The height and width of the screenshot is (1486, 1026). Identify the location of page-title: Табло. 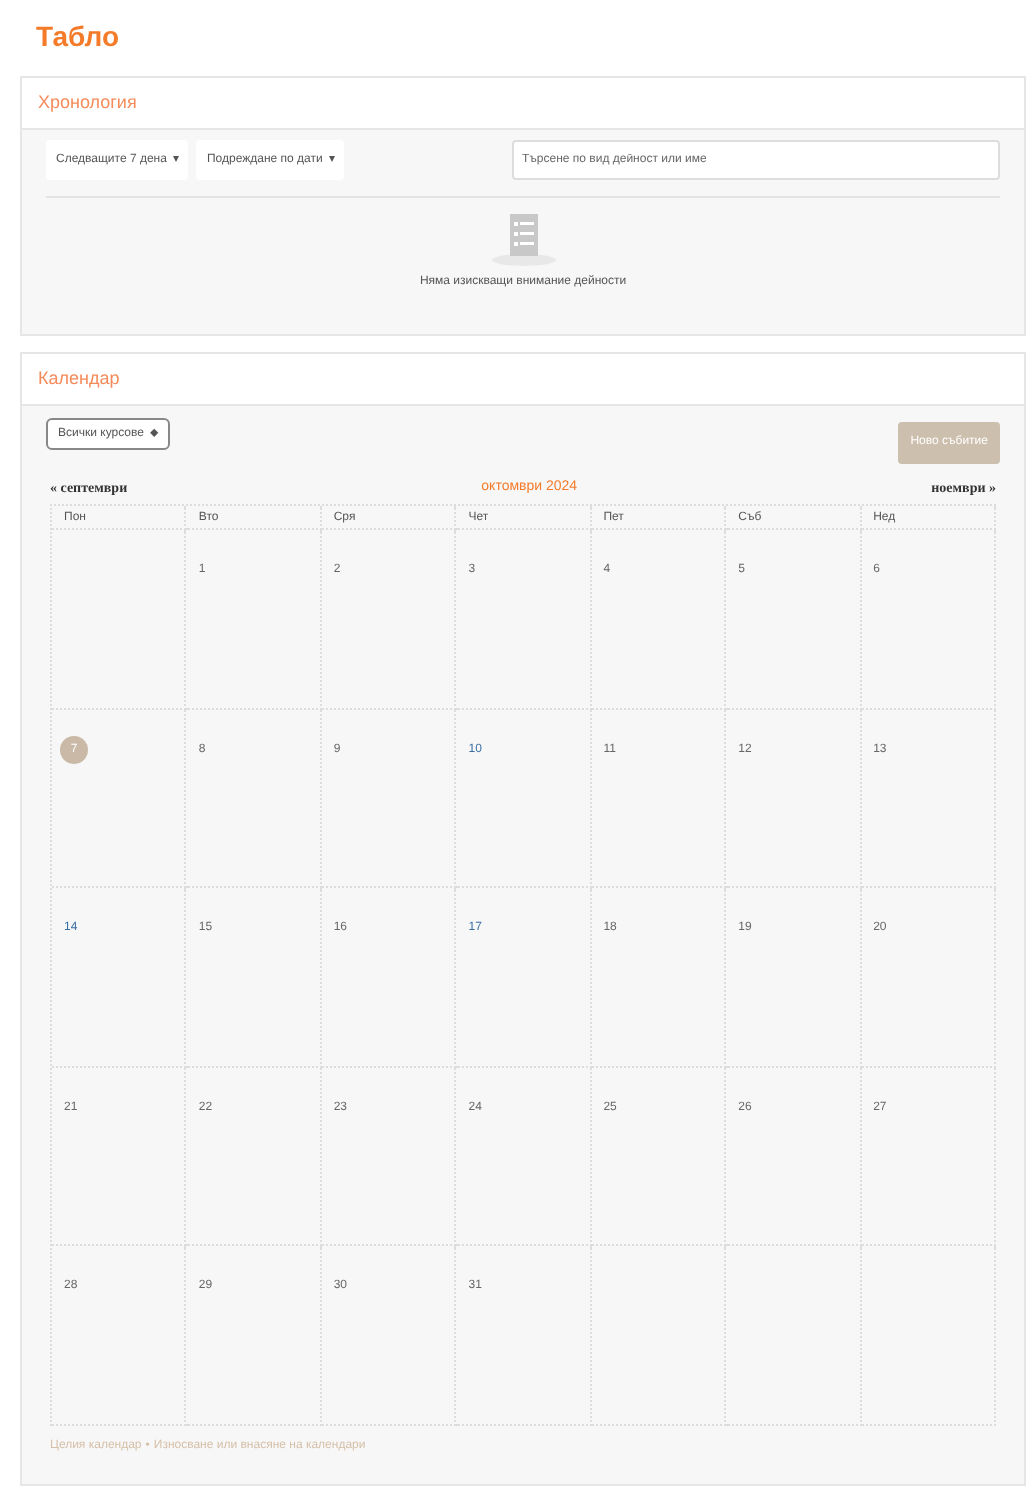
(78, 37).